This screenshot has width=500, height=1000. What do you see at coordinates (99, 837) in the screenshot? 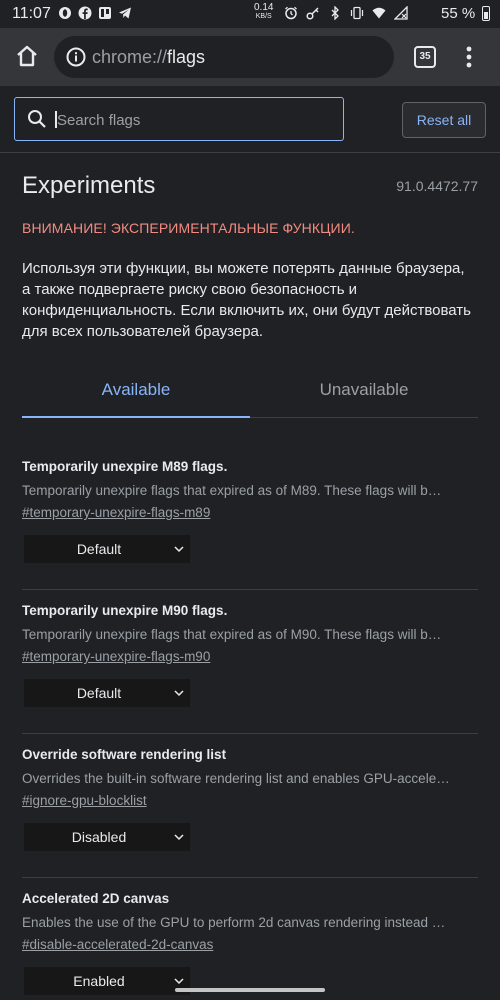
I see `flag-state-value: Disabled` at bounding box center [99, 837].